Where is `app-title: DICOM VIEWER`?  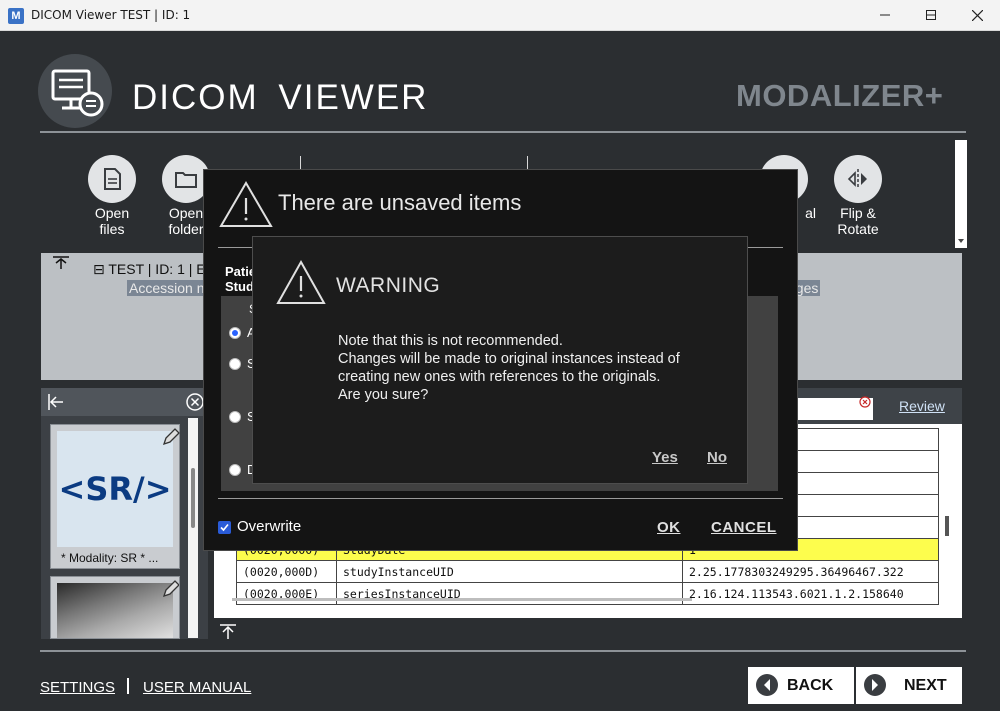 app-title: DICOM VIEWER is located at coordinates (280, 97).